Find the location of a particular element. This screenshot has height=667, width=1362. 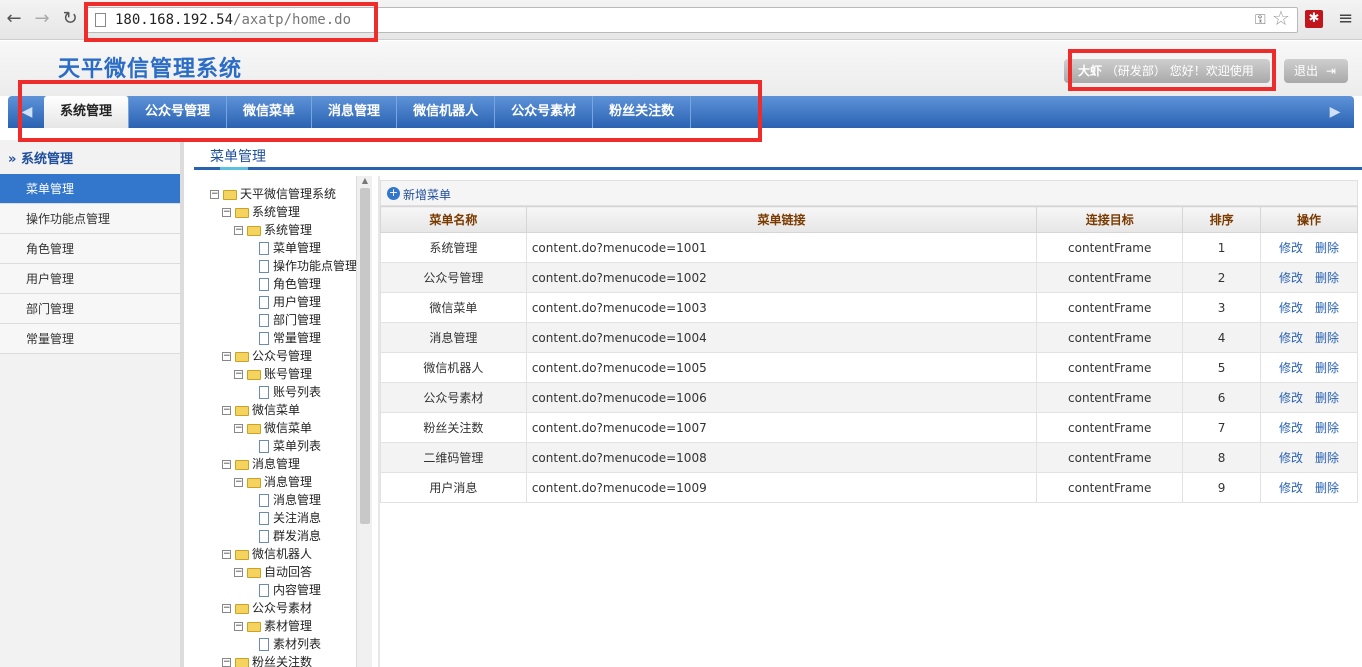

tree-node: − 粉丝关注数 is located at coordinates (267, 660).